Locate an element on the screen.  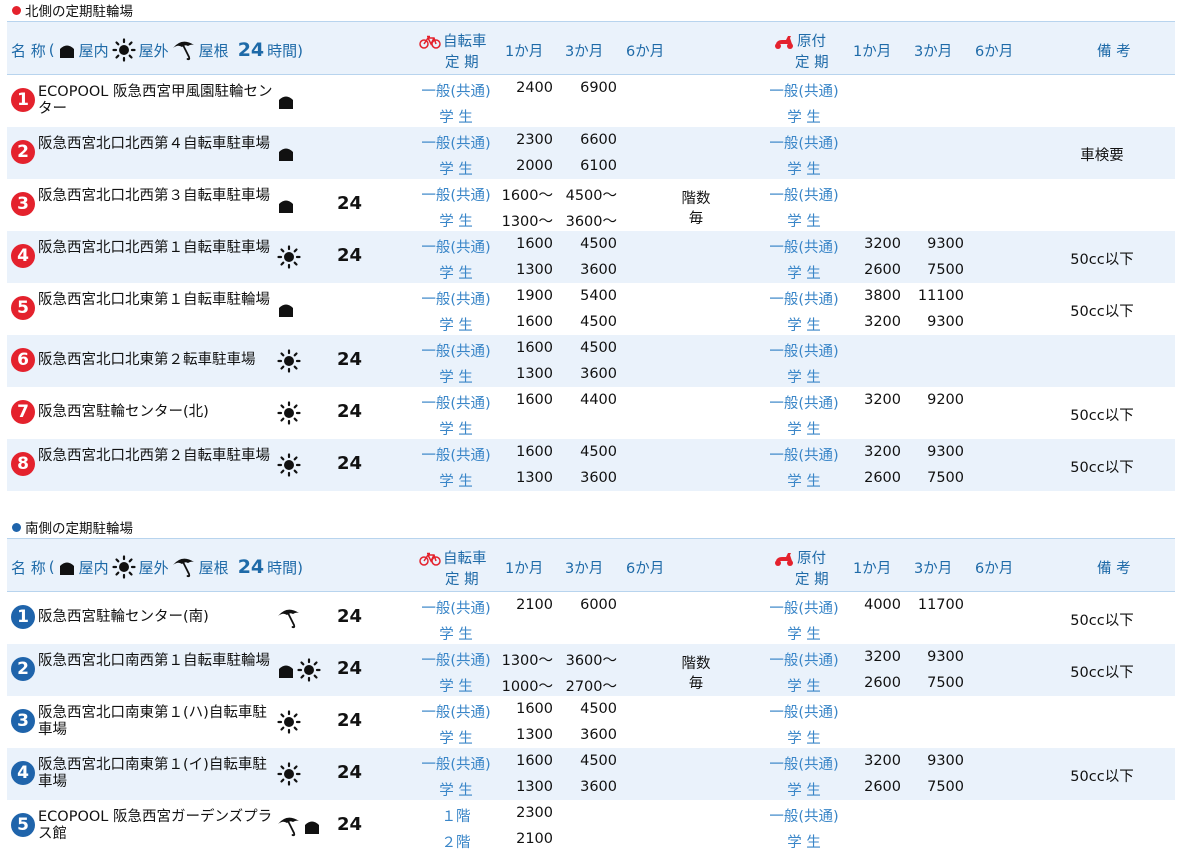
outdoor-legend-icon is located at coordinates (124, 567).